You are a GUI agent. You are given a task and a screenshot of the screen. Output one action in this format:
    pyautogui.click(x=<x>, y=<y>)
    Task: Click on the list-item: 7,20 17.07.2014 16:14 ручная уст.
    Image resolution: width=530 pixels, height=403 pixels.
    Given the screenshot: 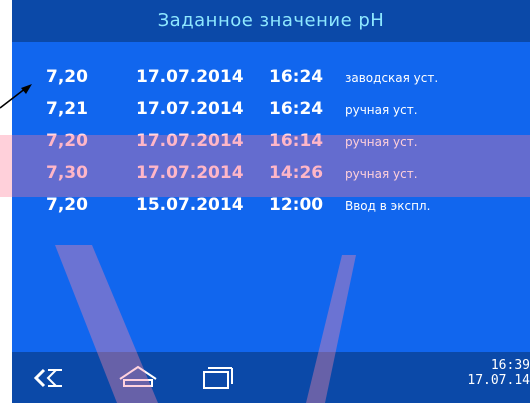 What is the action you would take?
    pyautogui.click(x=271, y=141)
    